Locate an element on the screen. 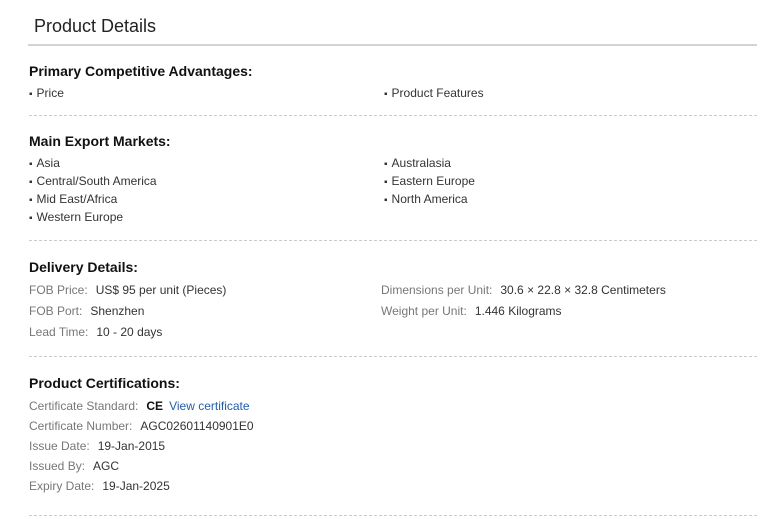 The width and height of the screenshot is (780, 519). fob-price-row: FOB Price: US$ 95 per unit (Pieces) is located at coordinates (127, 290).